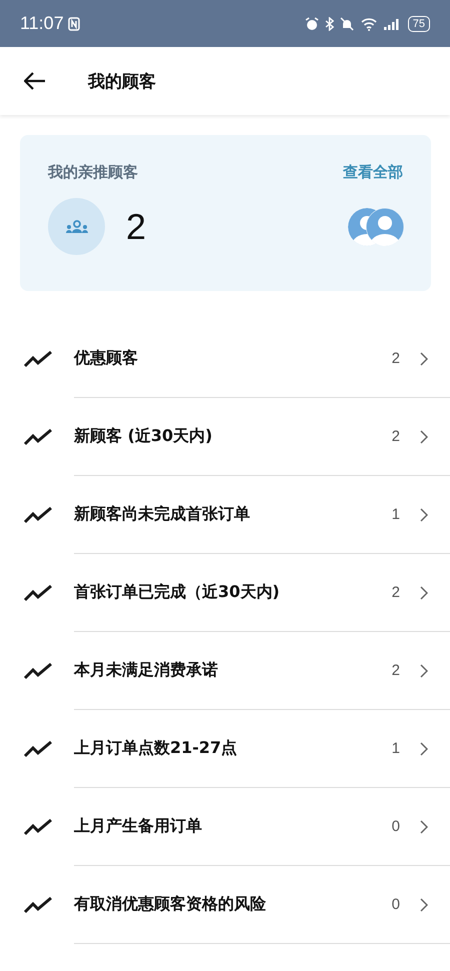 Image resolution: width=450 pixels, height=971 pixels. I want to click on list-item: 本月未满足消费承诺 2, so click(225, 671).